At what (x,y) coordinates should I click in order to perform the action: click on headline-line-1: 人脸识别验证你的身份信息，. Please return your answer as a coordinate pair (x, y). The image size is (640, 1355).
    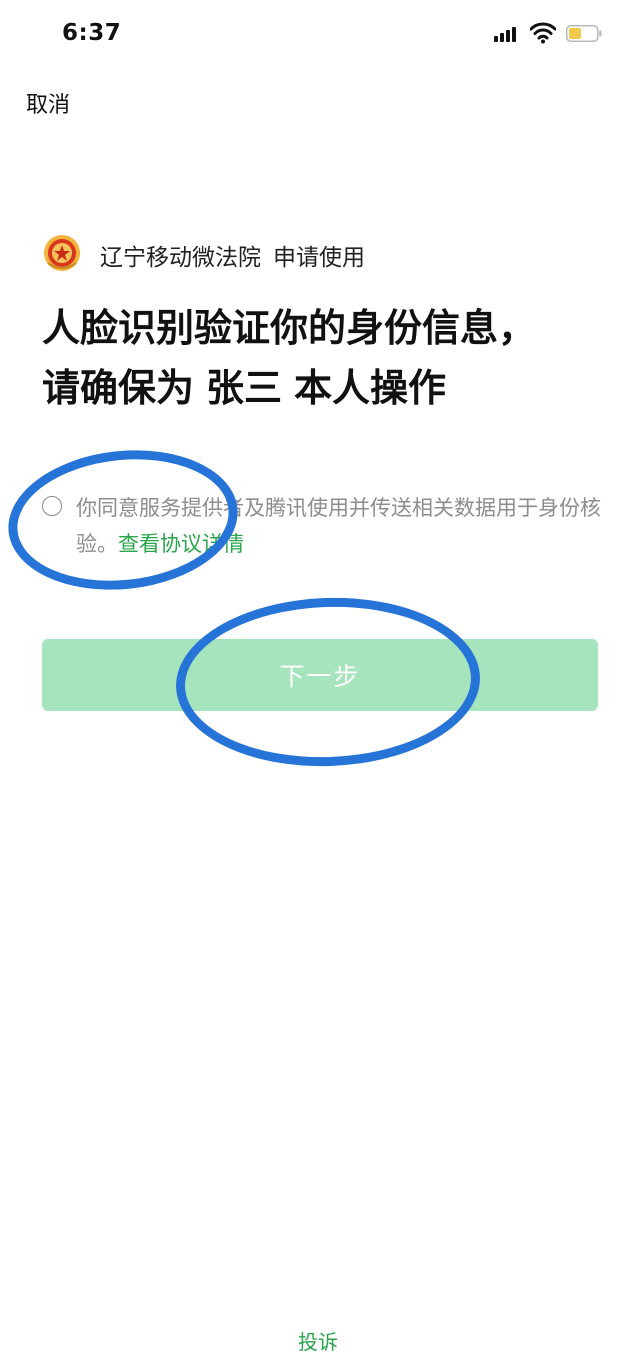
    Looking at the image, I should click on (289, 328).